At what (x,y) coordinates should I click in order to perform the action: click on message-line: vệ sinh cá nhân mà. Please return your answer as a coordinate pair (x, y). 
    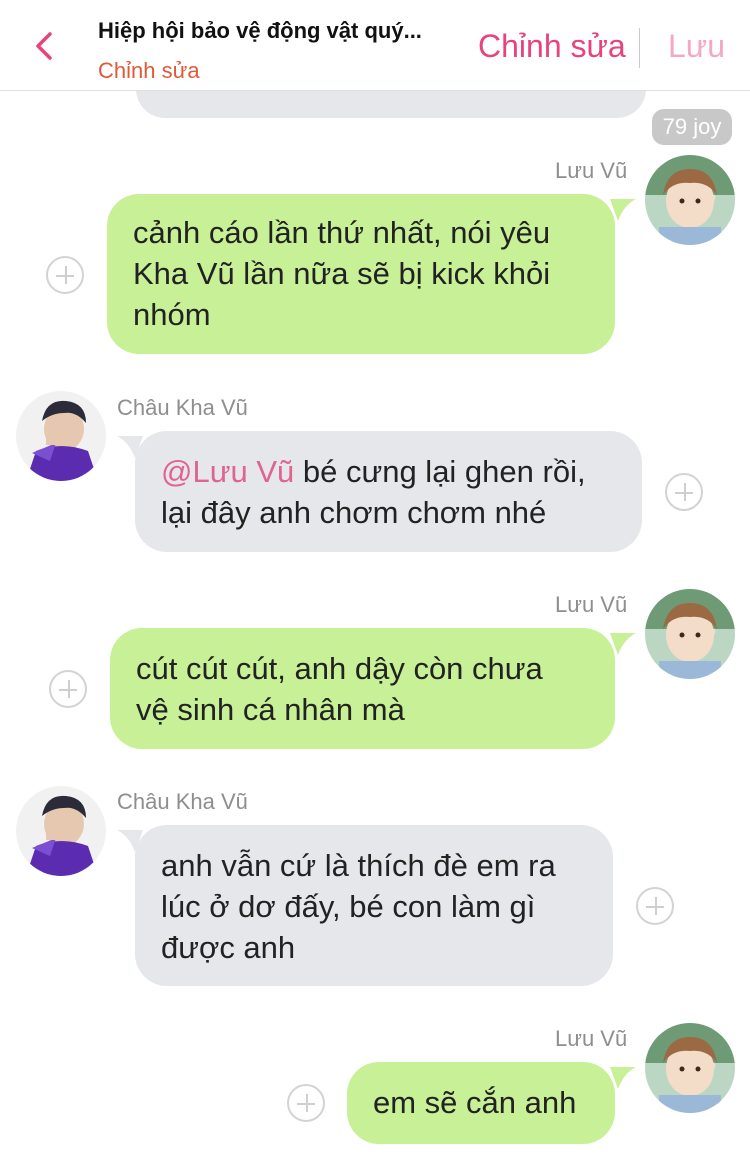
    Looking at the image, I should click on (270, 709).